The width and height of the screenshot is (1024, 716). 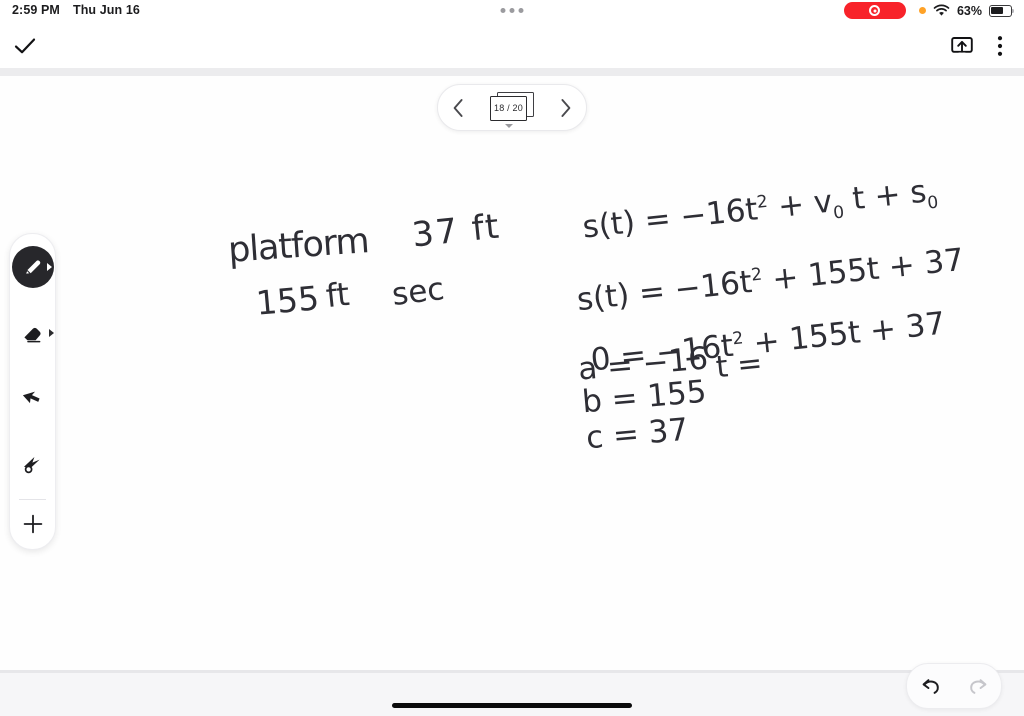 What do you see at coordinates (512, 671) in the screenshot?
I see `page-bottom-edge` at bounding box center [512, 671].